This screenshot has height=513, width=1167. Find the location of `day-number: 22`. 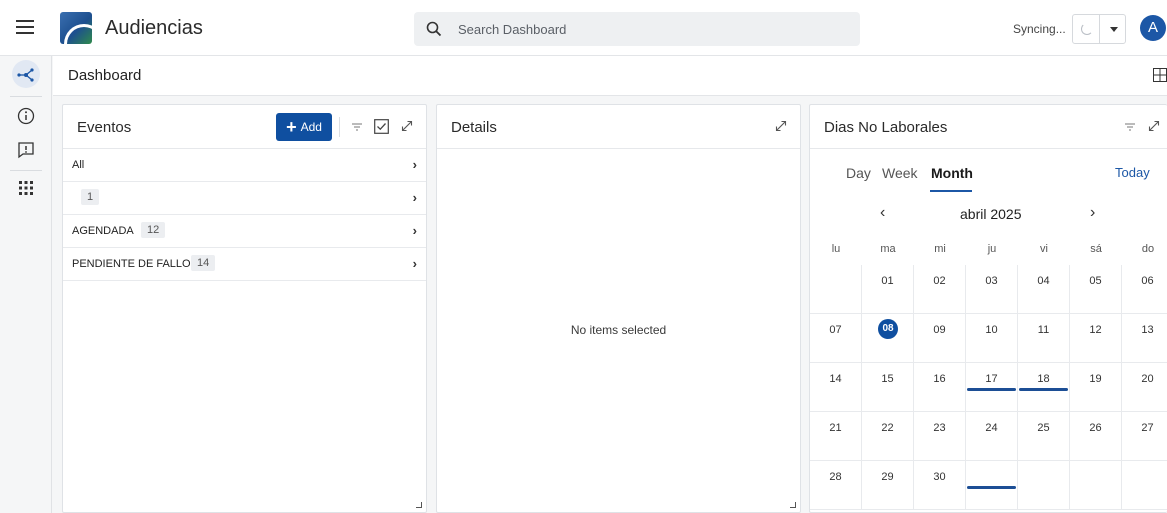

day-number: 22 is located at coordinates (887, 428).